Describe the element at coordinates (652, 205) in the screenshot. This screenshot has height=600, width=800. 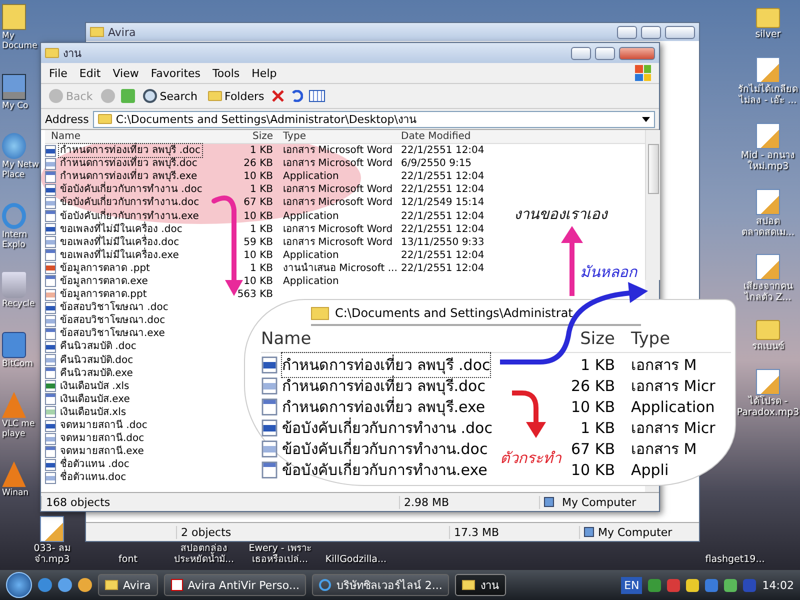
I see `scrollbar` at that location.